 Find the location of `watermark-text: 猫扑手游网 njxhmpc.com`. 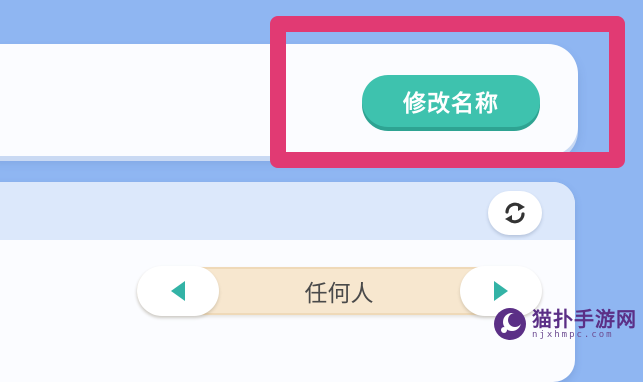

watermark-text: 猫扑手游网 njxhmpc.com is located at coordinates (584, 324).